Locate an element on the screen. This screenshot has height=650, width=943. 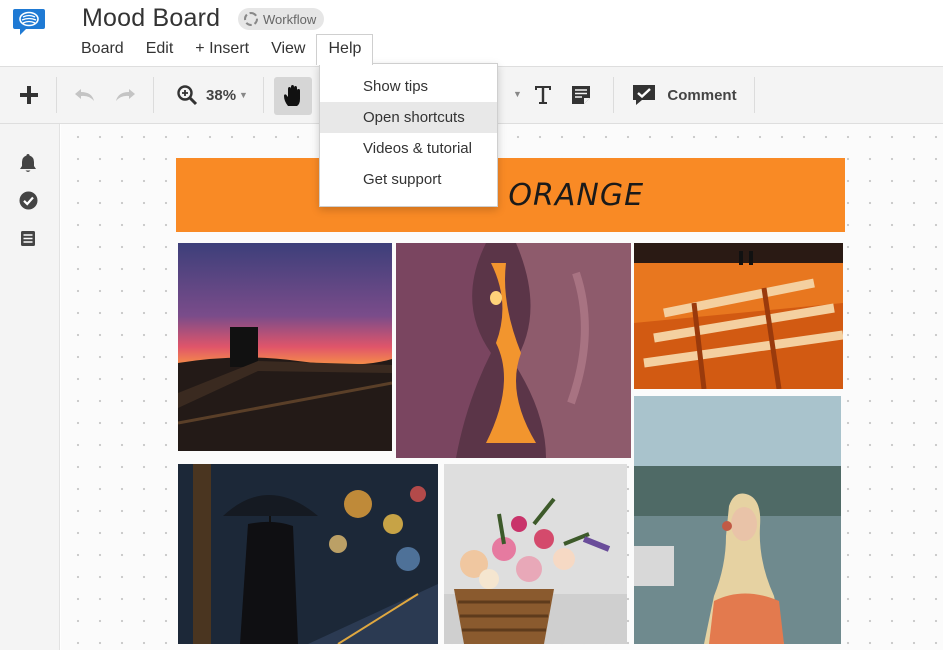
add-button is located at coordinates (29, 95).